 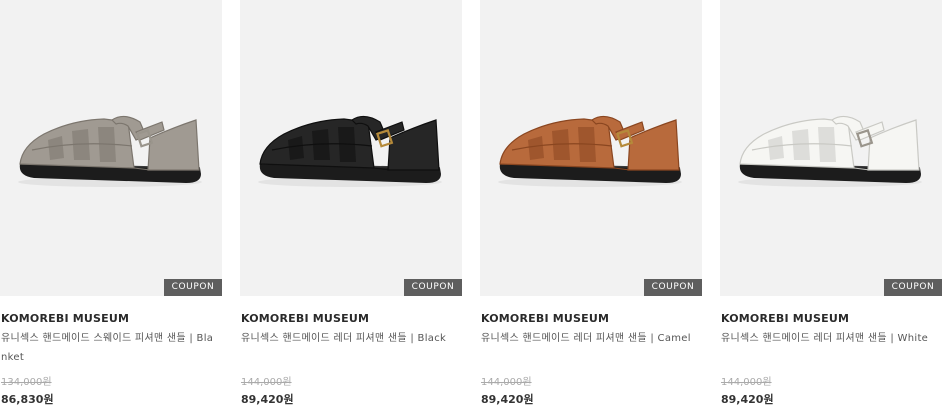 I want to click on original-price: 134,000원, so click(x=26, y=382).